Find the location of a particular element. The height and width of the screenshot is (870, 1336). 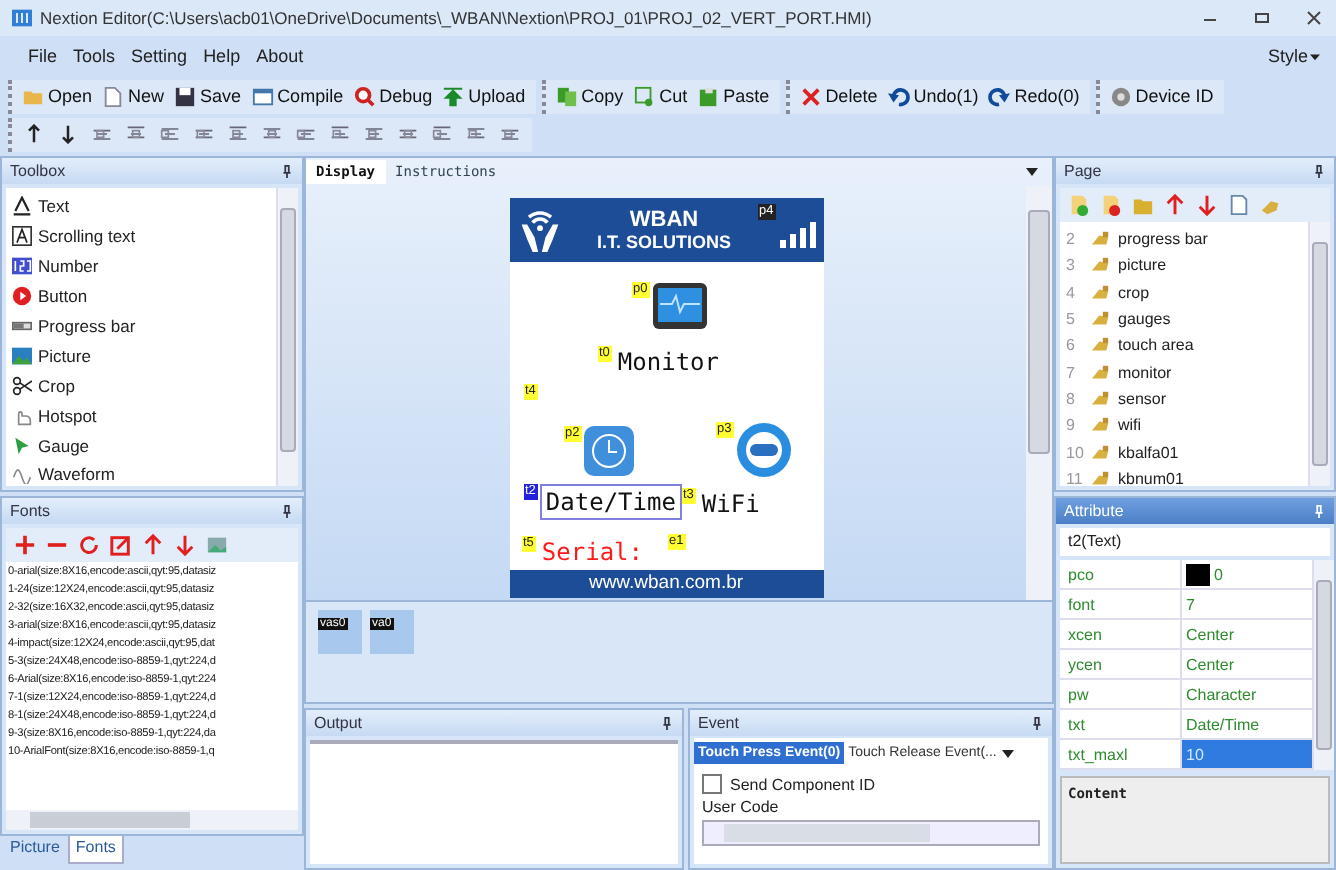

menu-item: File is located at coordinates (43, 56).